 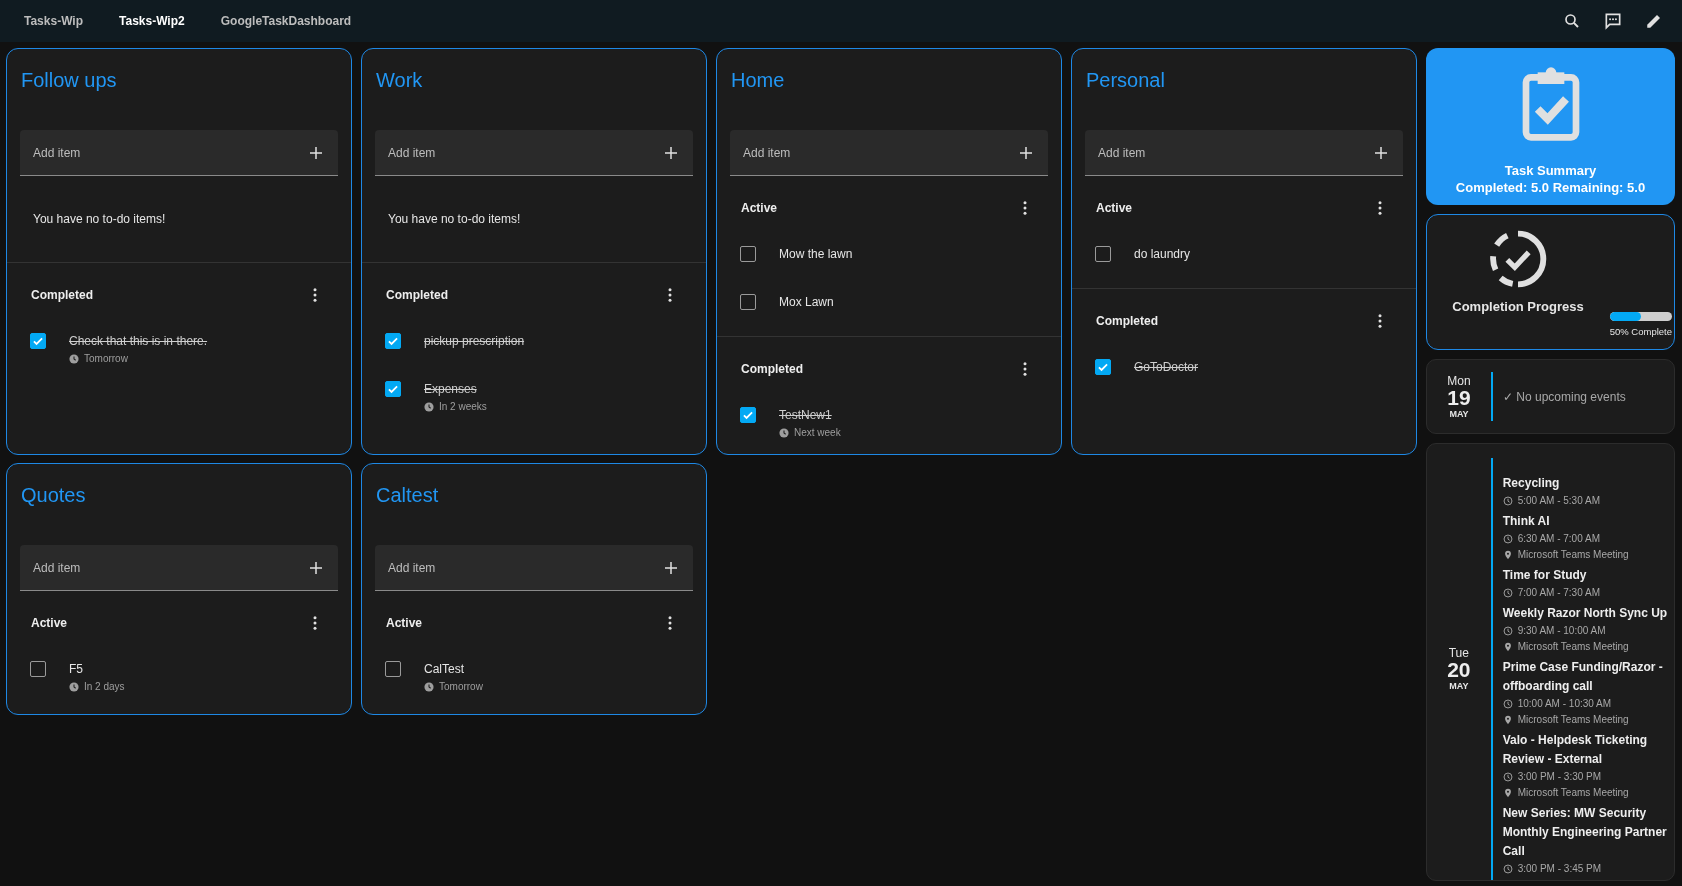 I want to click on event-time: 10:00 AM - 10:30 AM, so click(x=1564, y=704).